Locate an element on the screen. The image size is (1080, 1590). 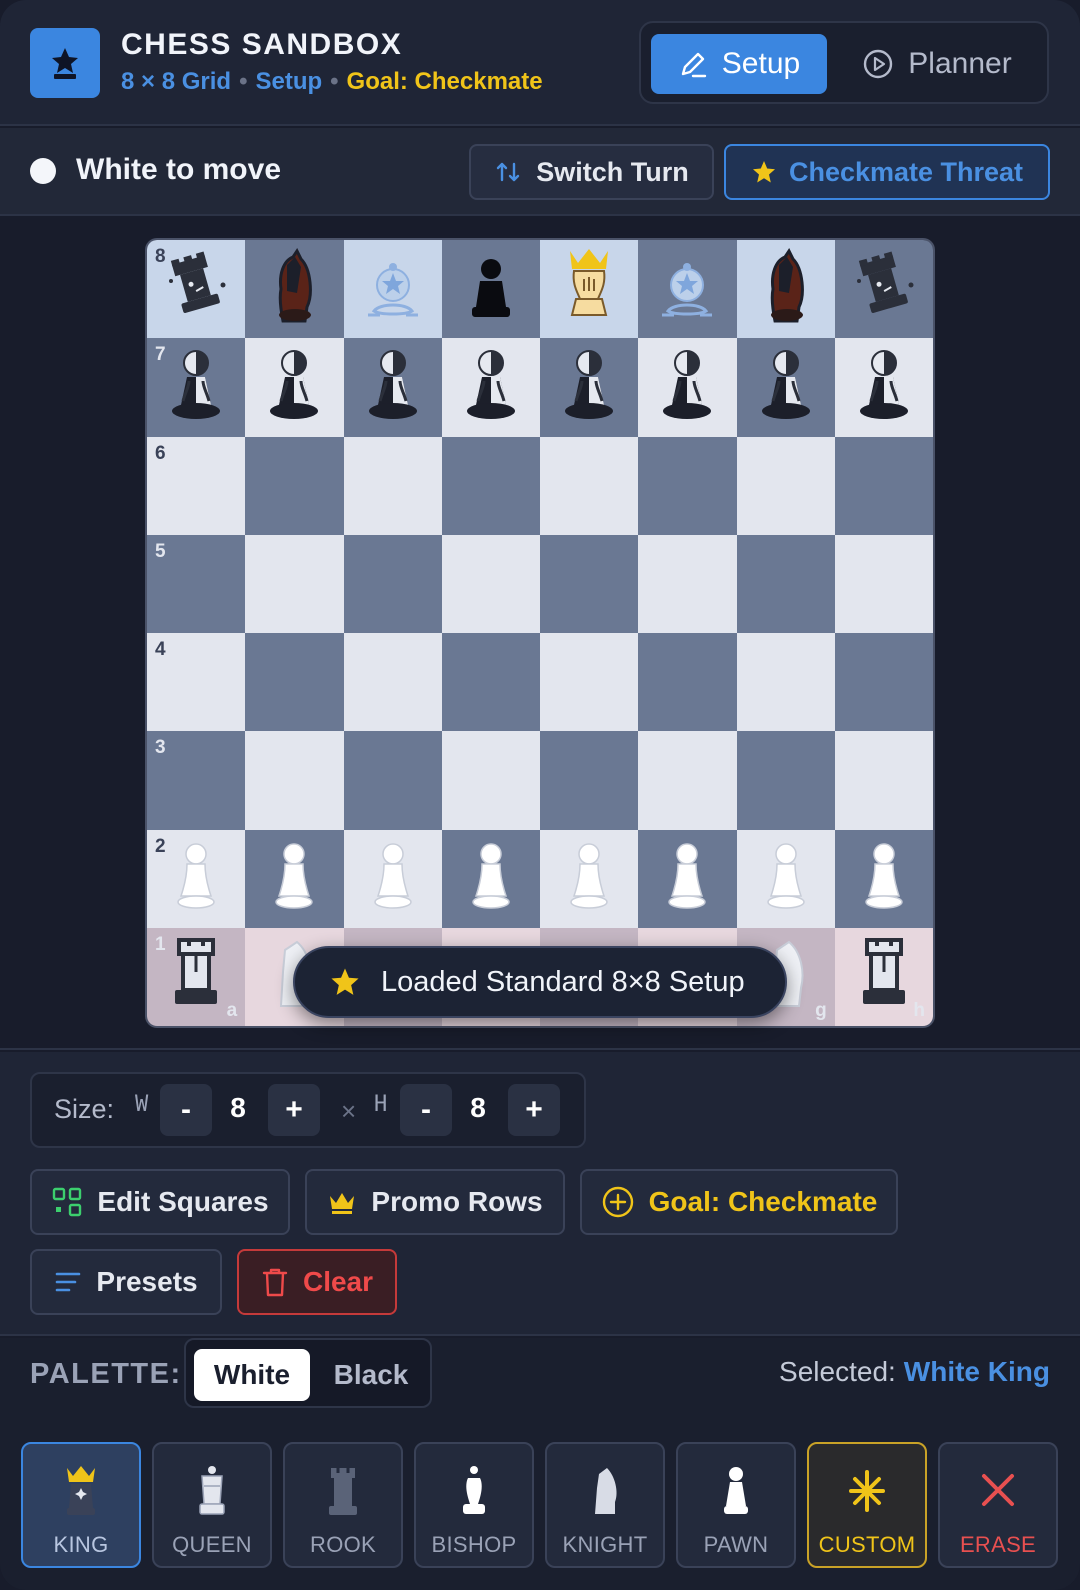
square-c8 is located at coordinates (392, 289).